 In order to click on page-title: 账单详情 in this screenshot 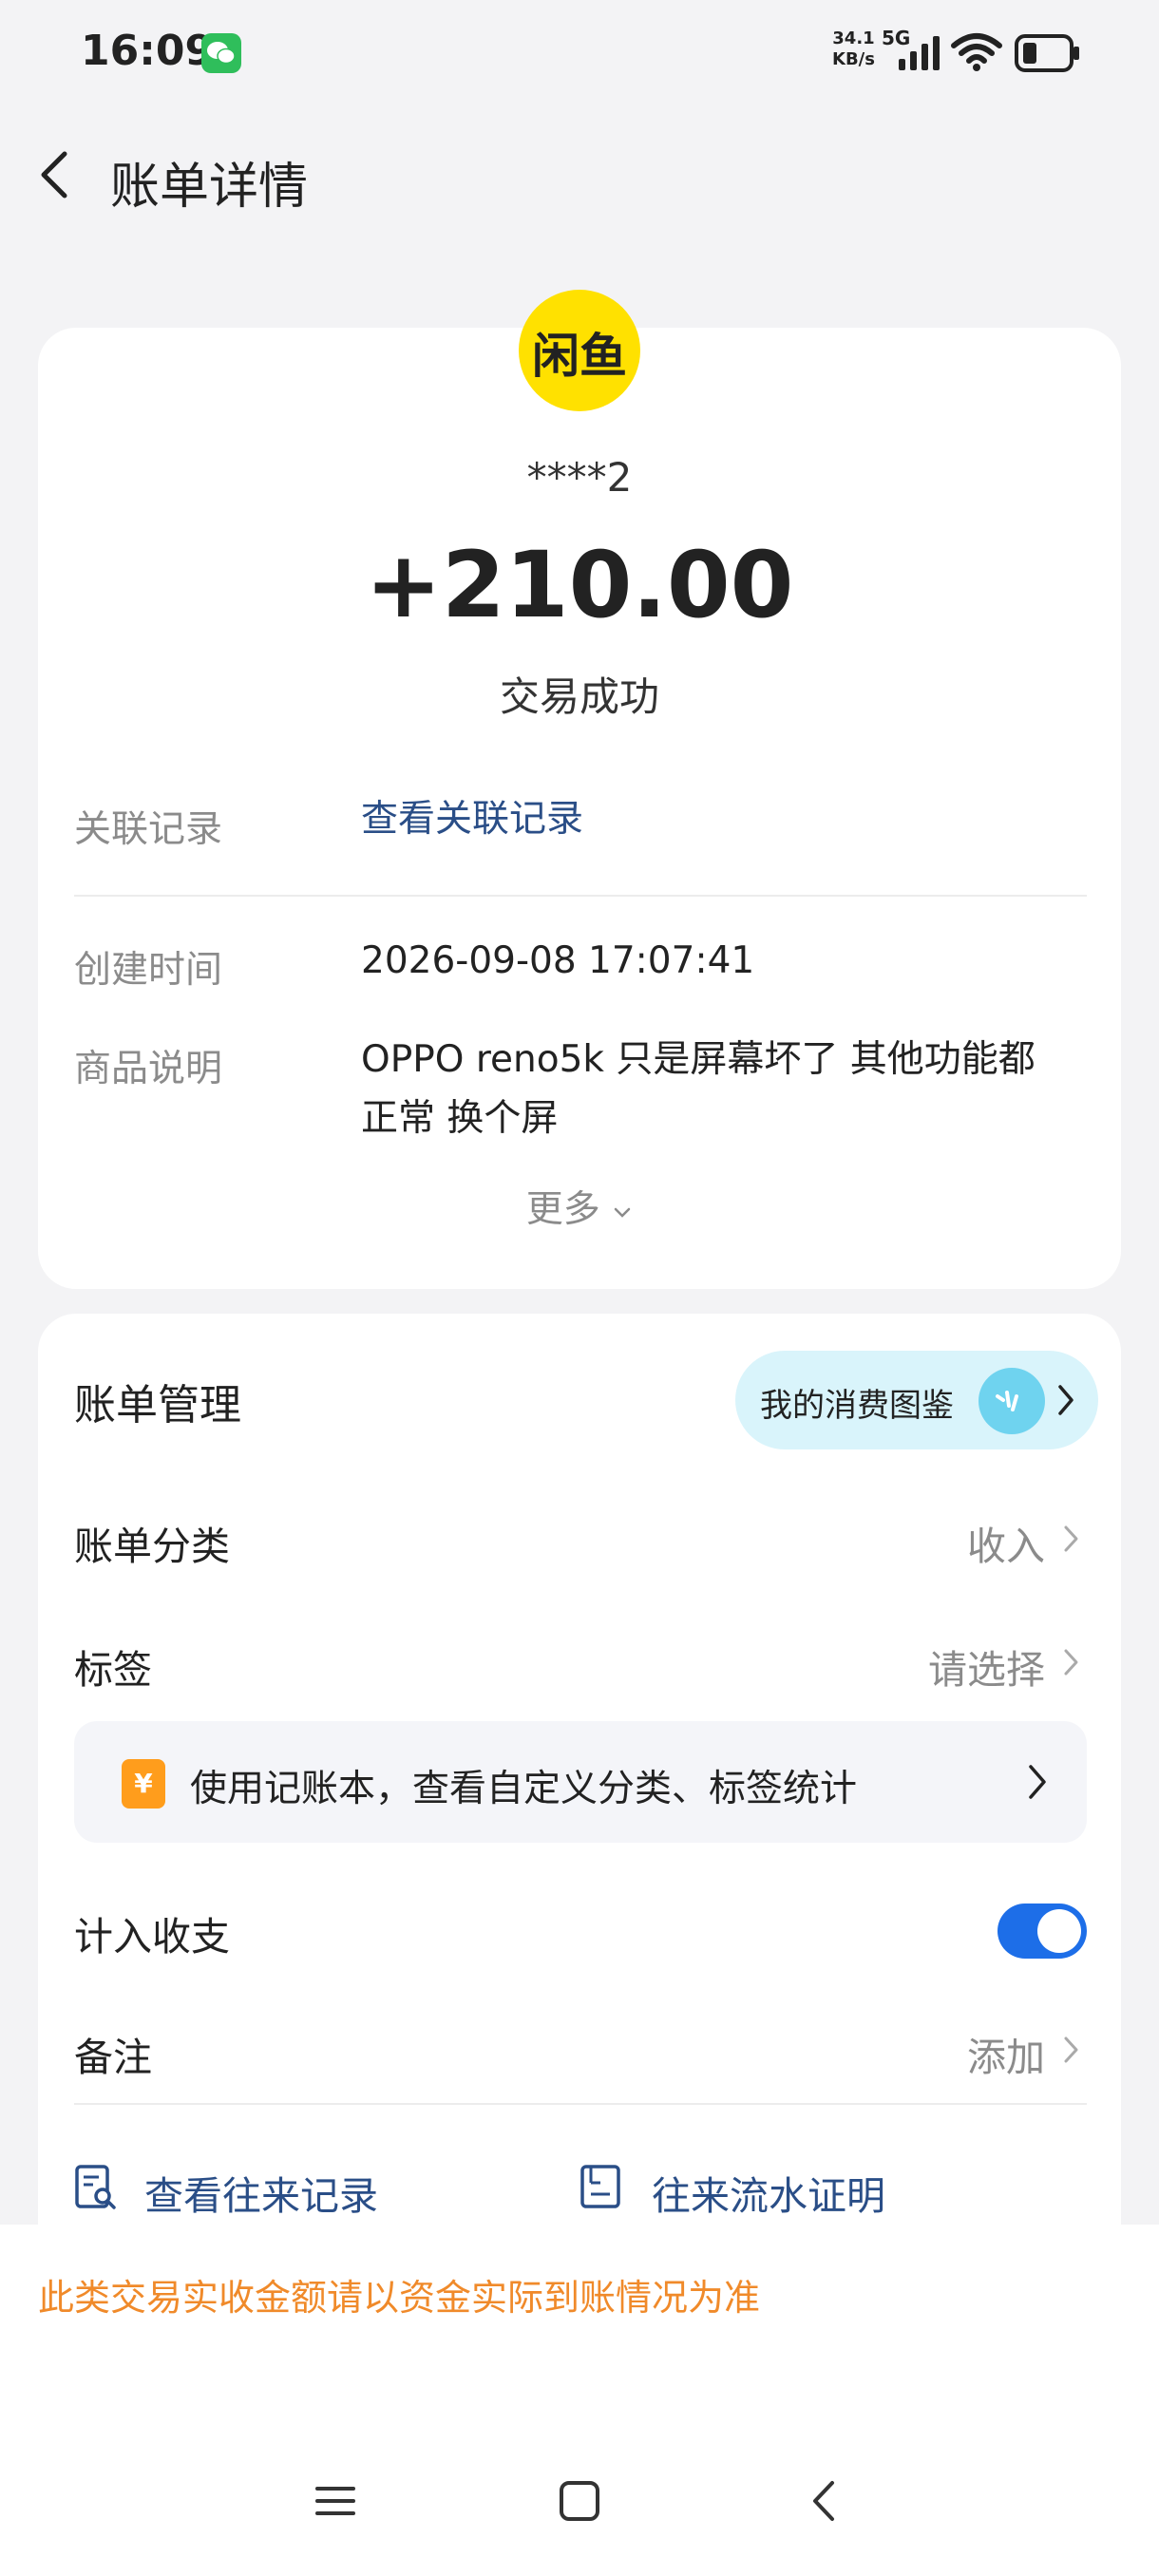, I will do `click(209, 187)`.